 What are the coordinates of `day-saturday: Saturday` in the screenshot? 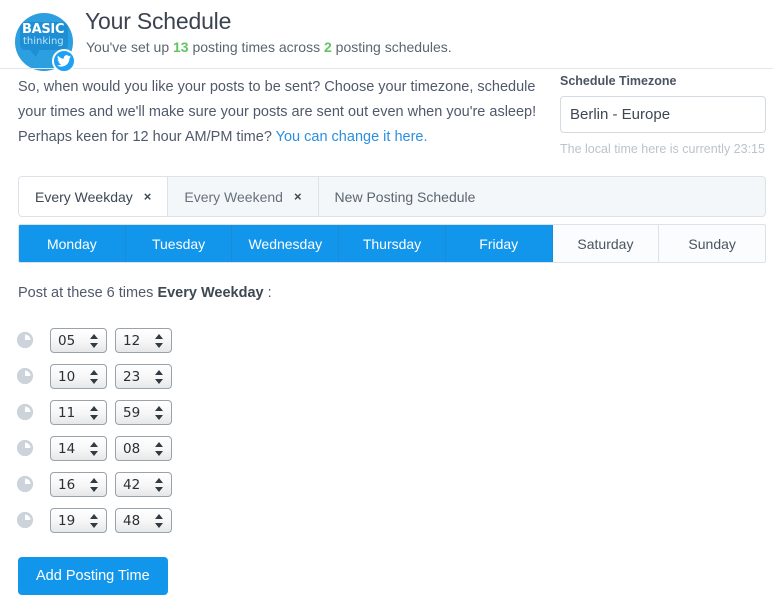 It's located at (606, 243).